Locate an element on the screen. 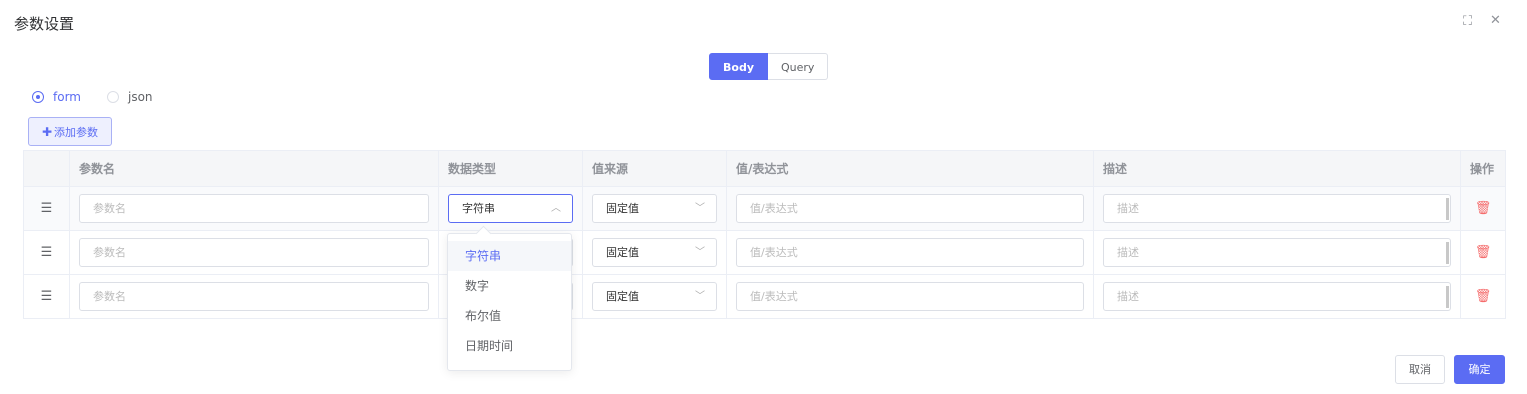 Image resolution: width=1527 pixels, height=394 pixels. radio-json: json is located at coordinates (129, 97).